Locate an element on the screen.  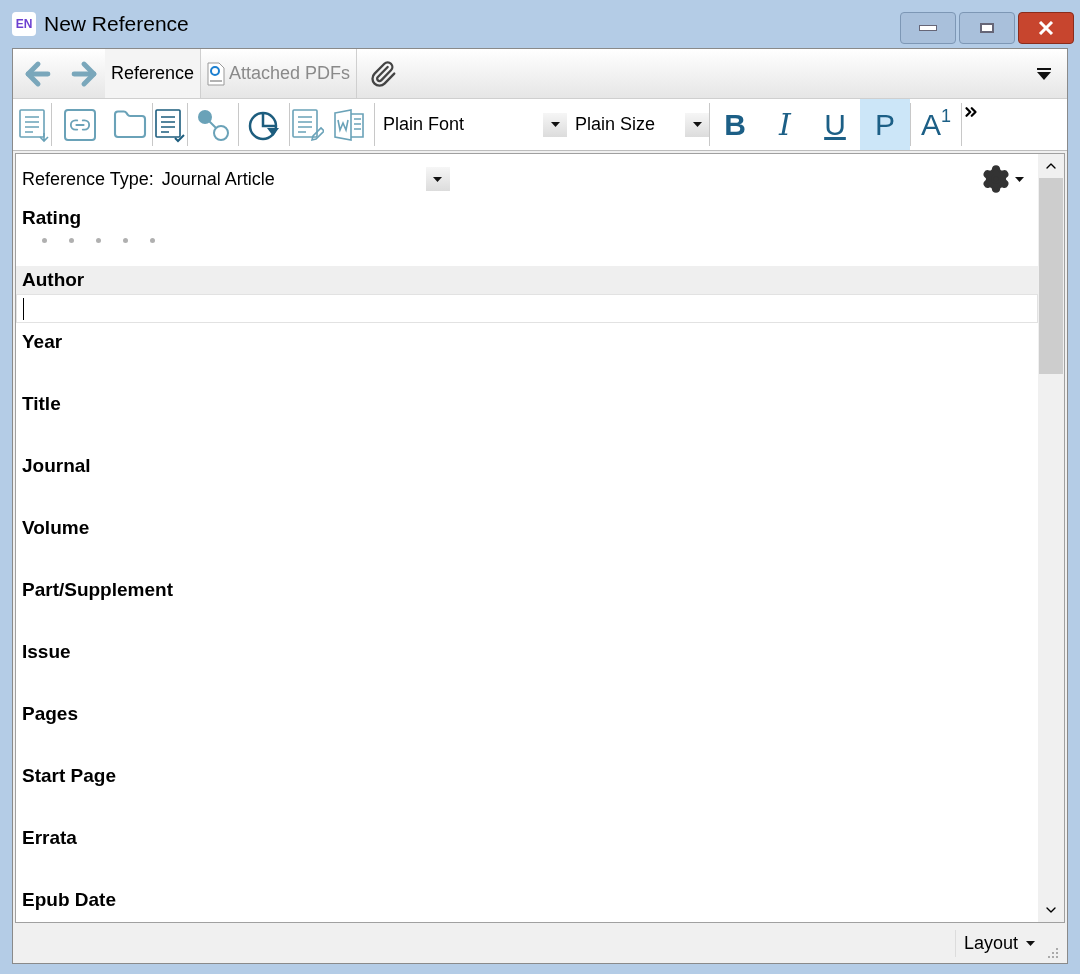
format-button: I is located at coordinates (785, 124).